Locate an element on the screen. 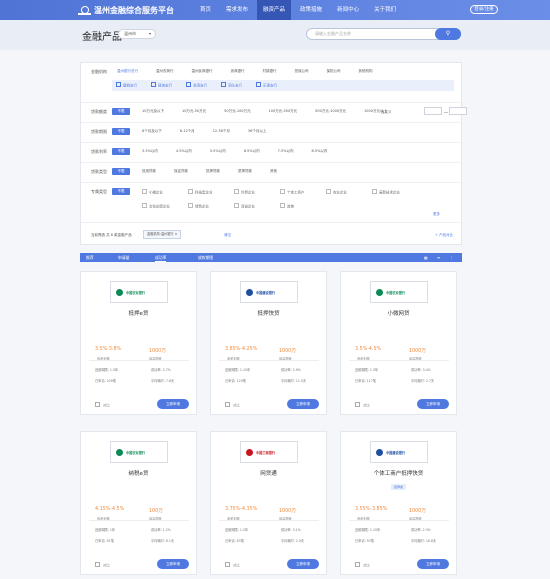 The width and height of the screenshot is (550, 579). type-option: 质押贷款 is located at coordinates (245, 171).